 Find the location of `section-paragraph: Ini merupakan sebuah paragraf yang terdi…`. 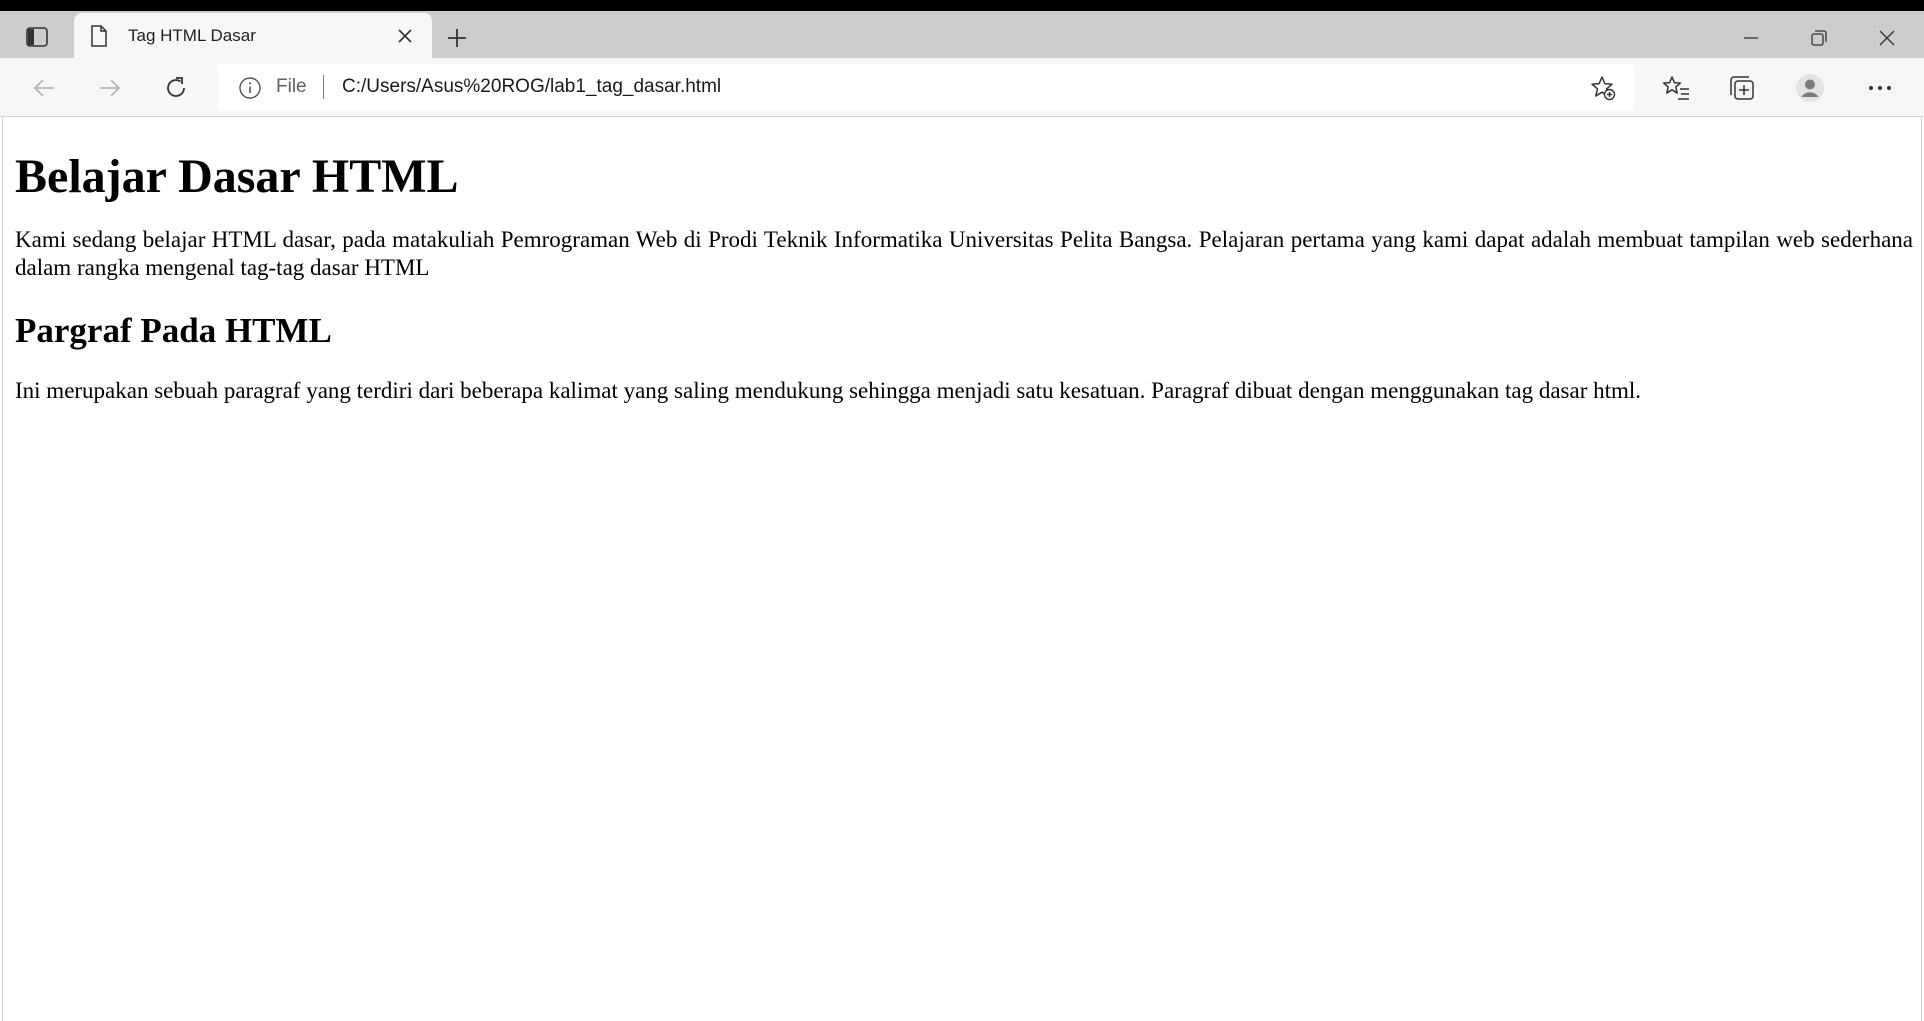

section-paragraph: Ini merupakan sebuah paragraf yang terdi… is located at coordinates (828, 390).